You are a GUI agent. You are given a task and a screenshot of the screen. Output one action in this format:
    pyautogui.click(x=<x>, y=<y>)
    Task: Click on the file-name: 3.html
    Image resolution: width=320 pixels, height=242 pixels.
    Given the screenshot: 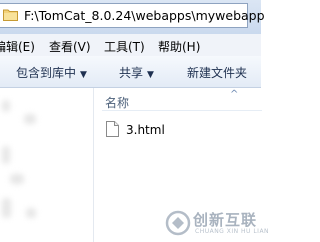 What is the action you would take?
    pyautogui.click(x=145, y=130)
    